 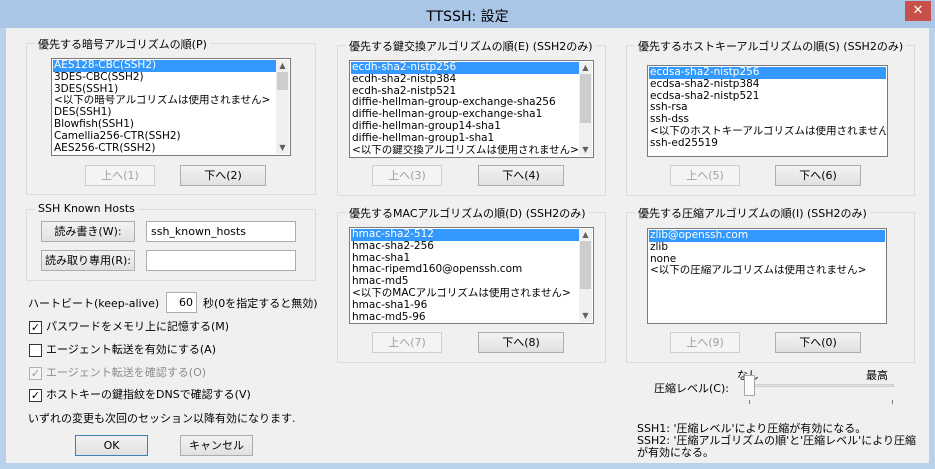 What do you see at coordinates (767, 108) in the screenshot?
I see `list-item: ssh-rsa` at bounding box center [767, 108].